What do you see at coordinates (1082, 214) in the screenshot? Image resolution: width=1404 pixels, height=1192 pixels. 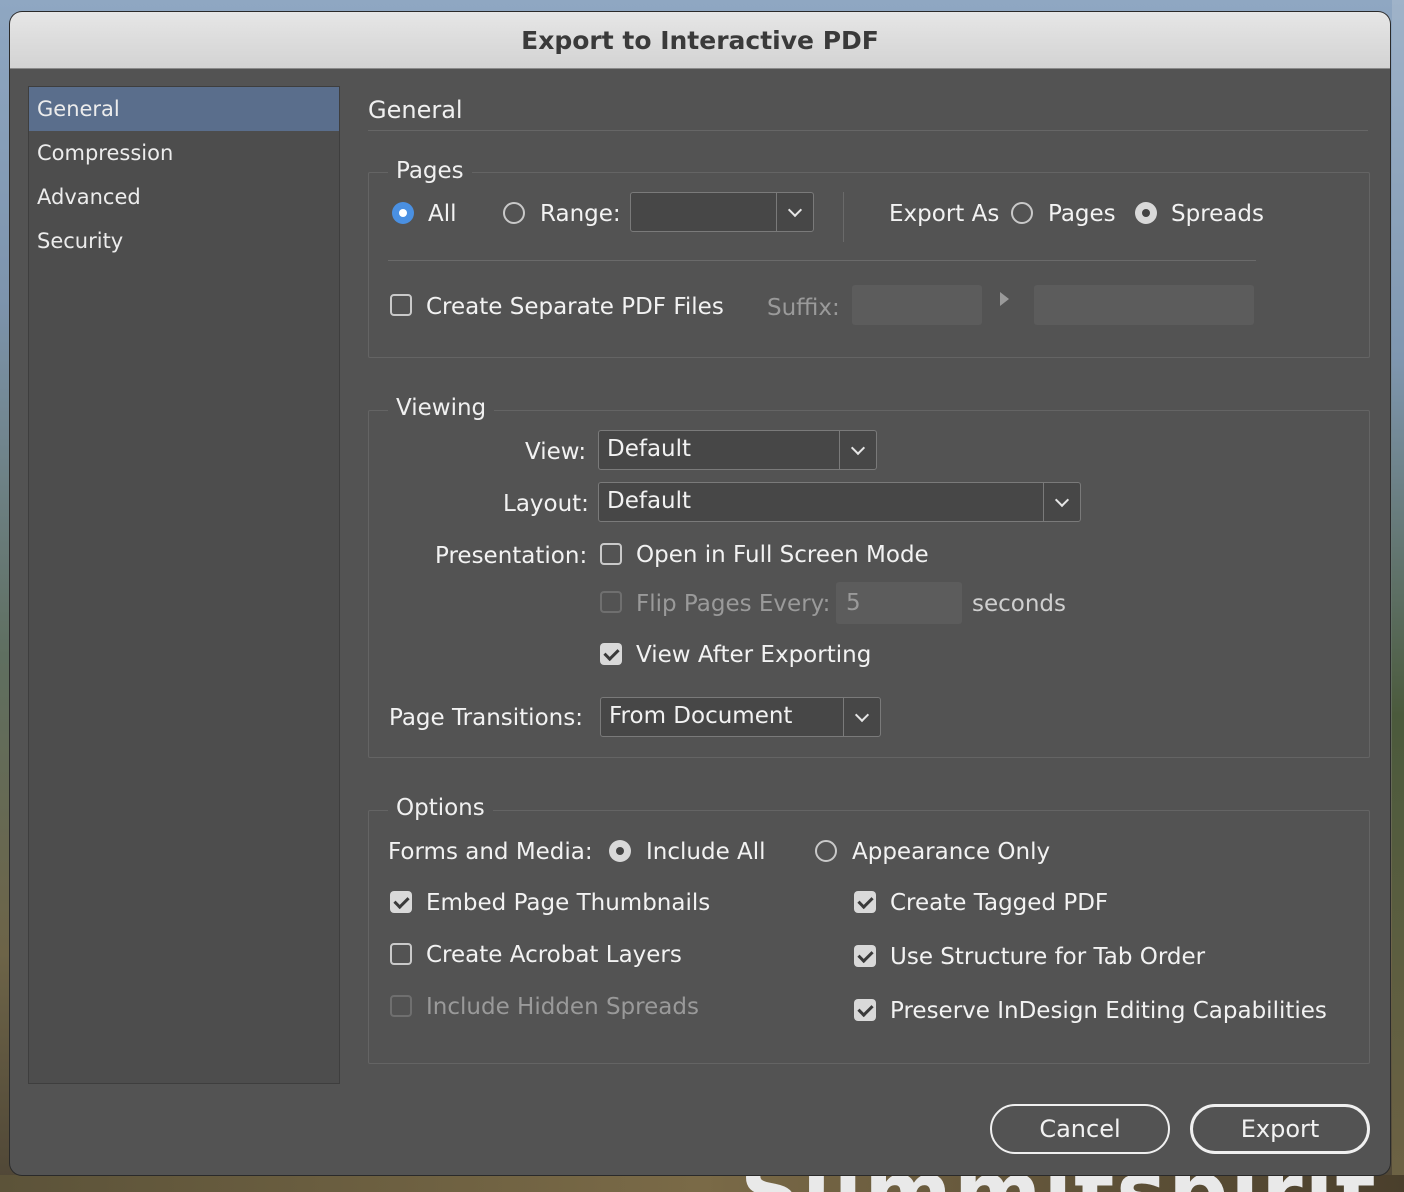 I see `export-as-pages-label: Pages` at bounding box center [1082, 214].